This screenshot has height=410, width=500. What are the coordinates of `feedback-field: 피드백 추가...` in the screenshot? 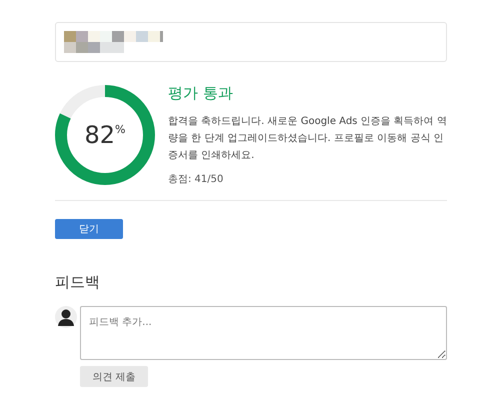 It's located at (263, 333).